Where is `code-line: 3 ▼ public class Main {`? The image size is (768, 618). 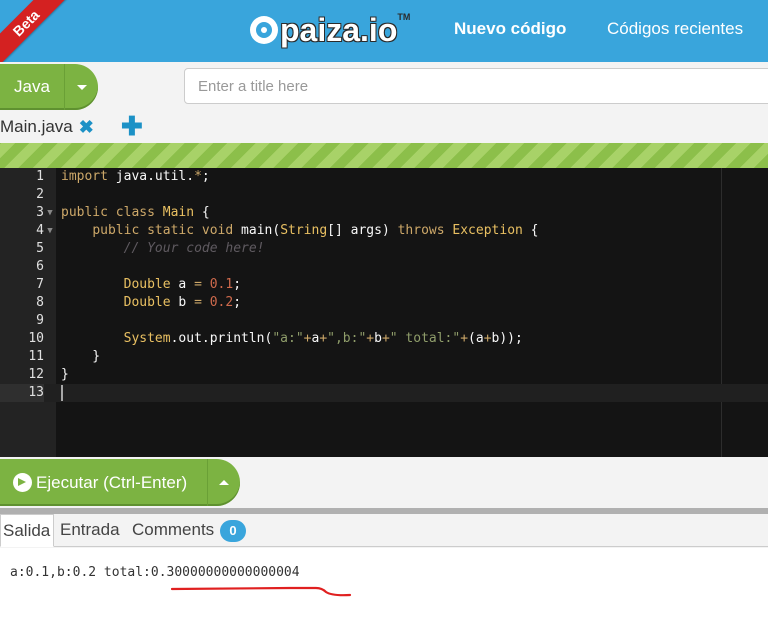
code-line: 3 ▼ public class Main { is located at coordinates (384, 213).